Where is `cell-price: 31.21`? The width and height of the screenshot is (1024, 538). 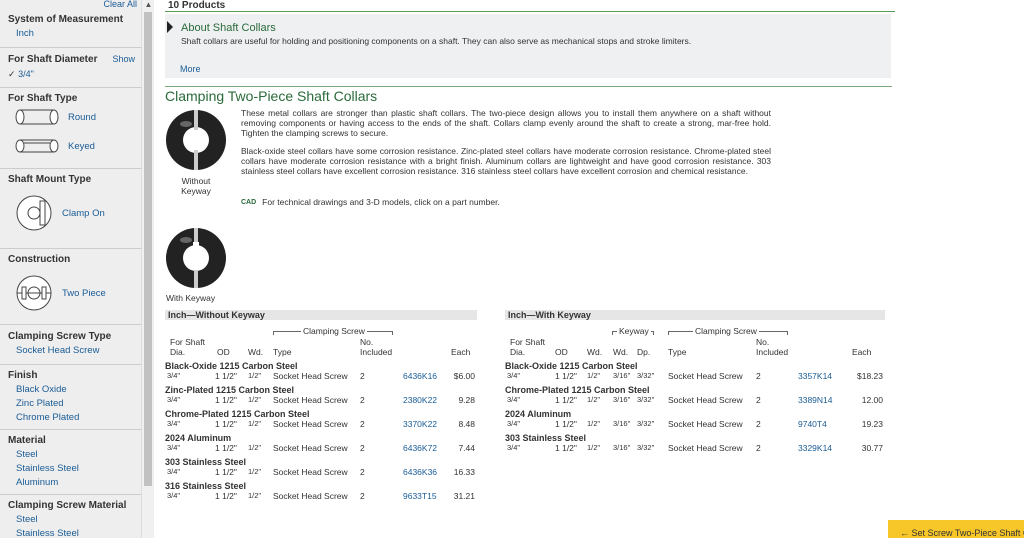 cell-price: 31.21 is located at coordinates (464, 496).